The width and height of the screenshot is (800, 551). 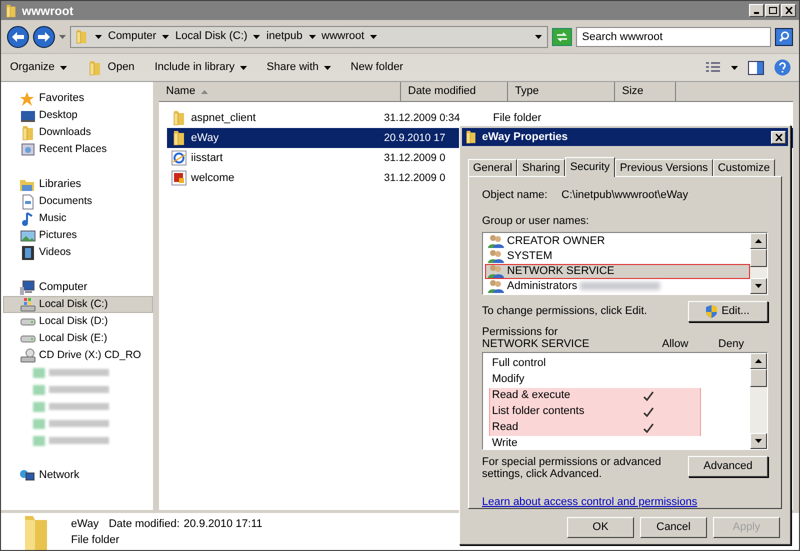 I want to click on file-name: welcome, so click(x=212, y=178).